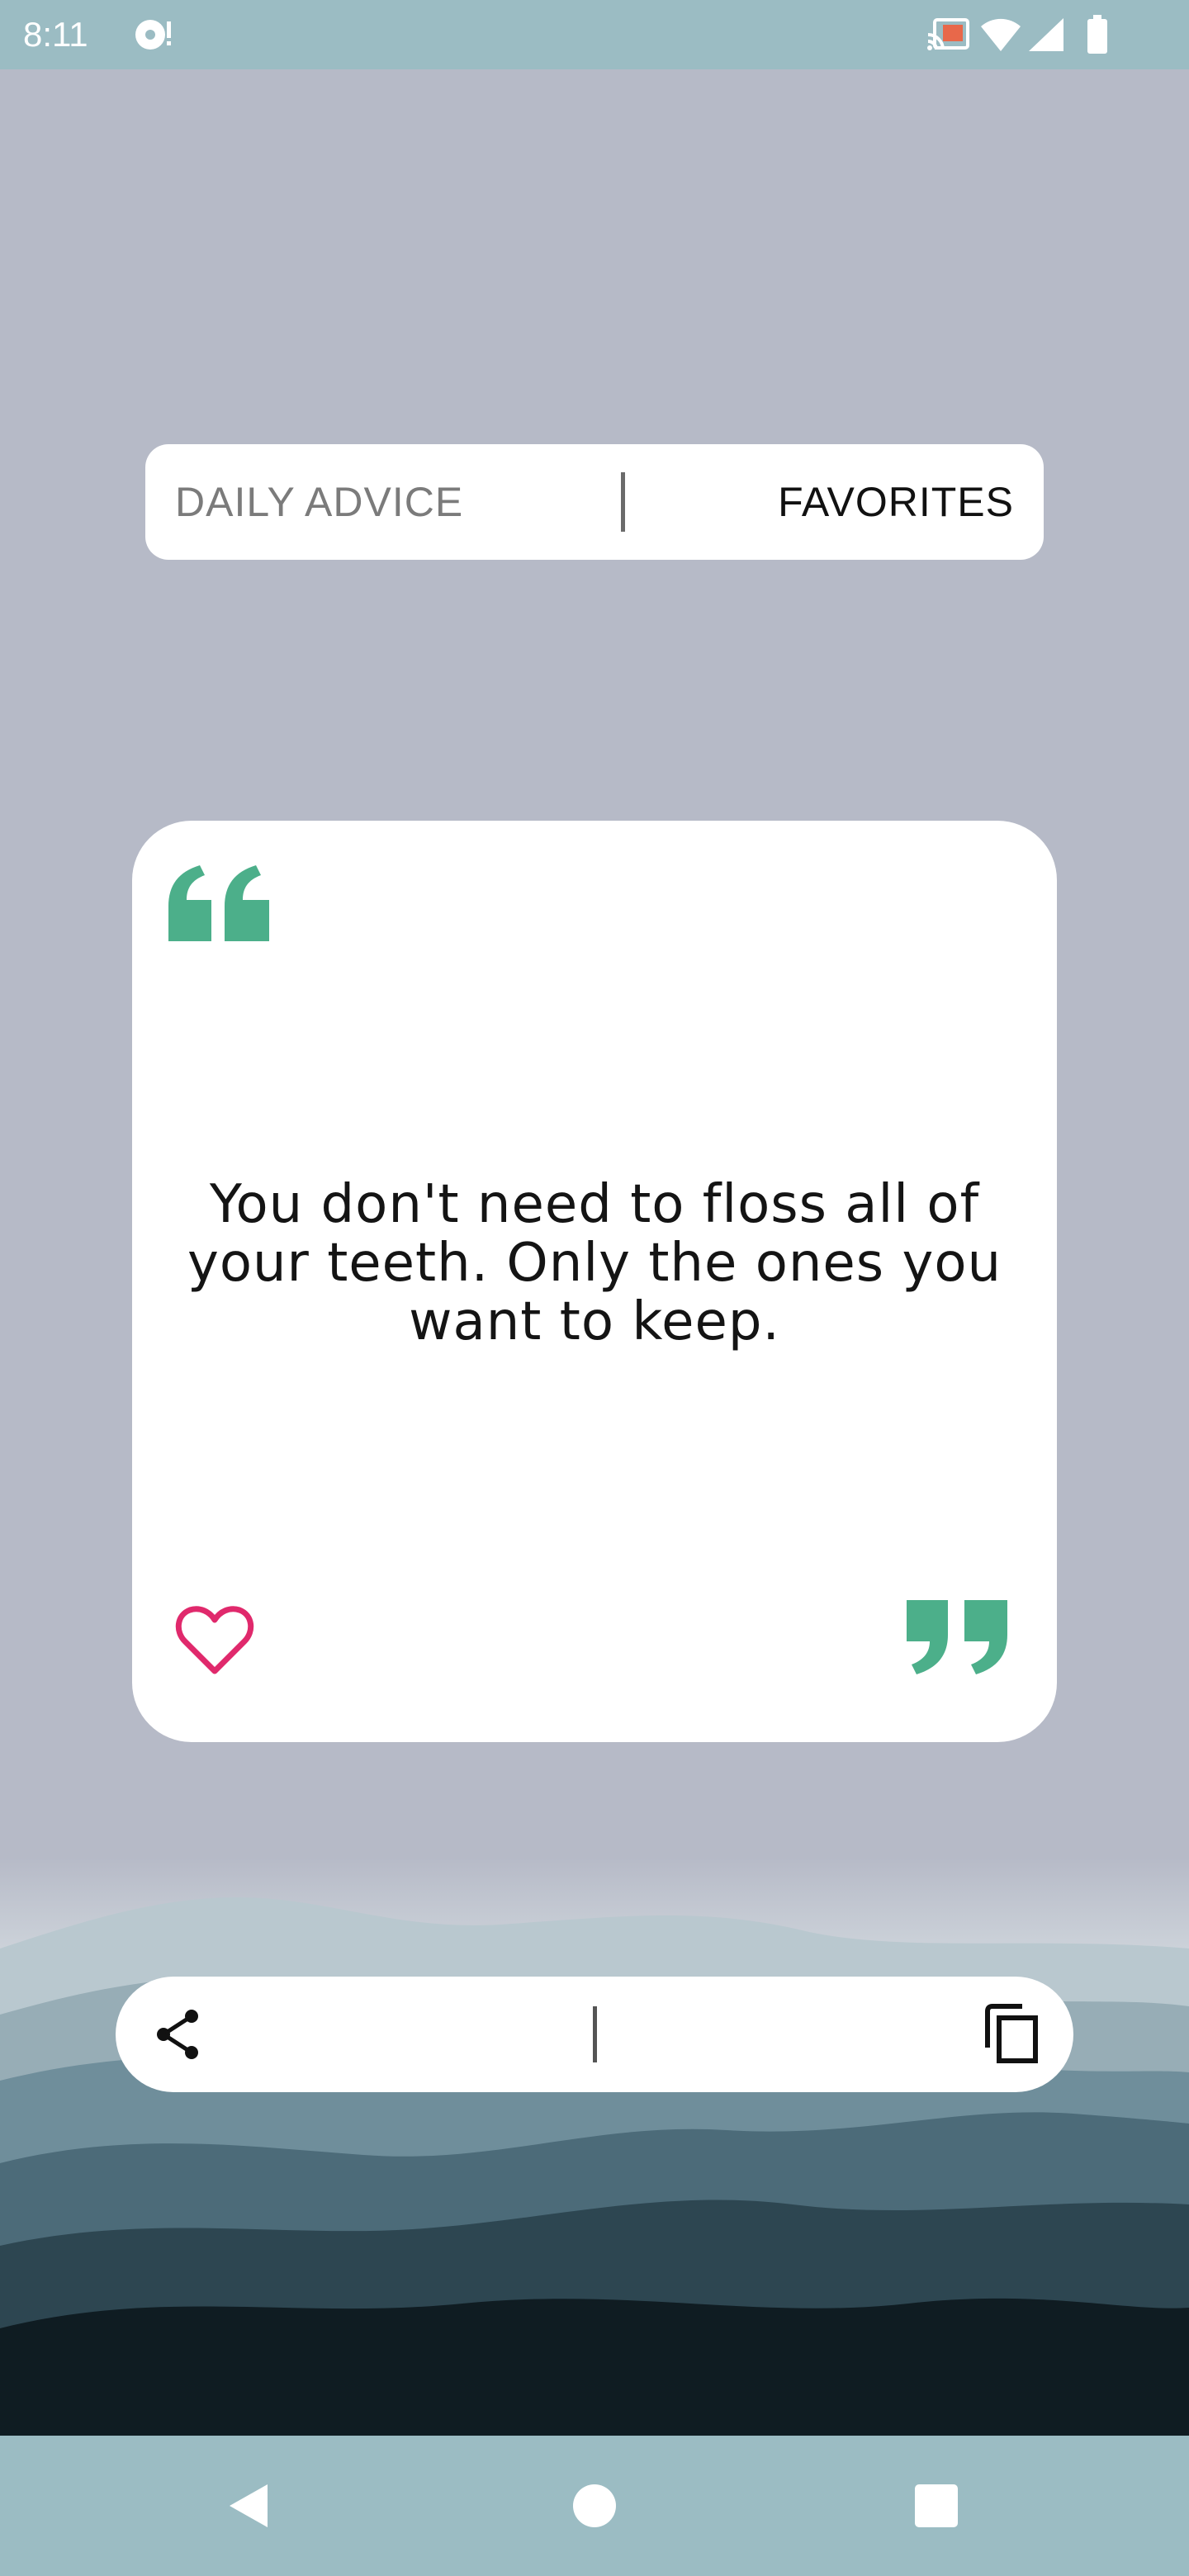 This screenshot has width=1189, height=2576. What do you see at coordinates (178, 2036) in the screenshot?
I see `share-icon` at bounding box center [178, 2036].